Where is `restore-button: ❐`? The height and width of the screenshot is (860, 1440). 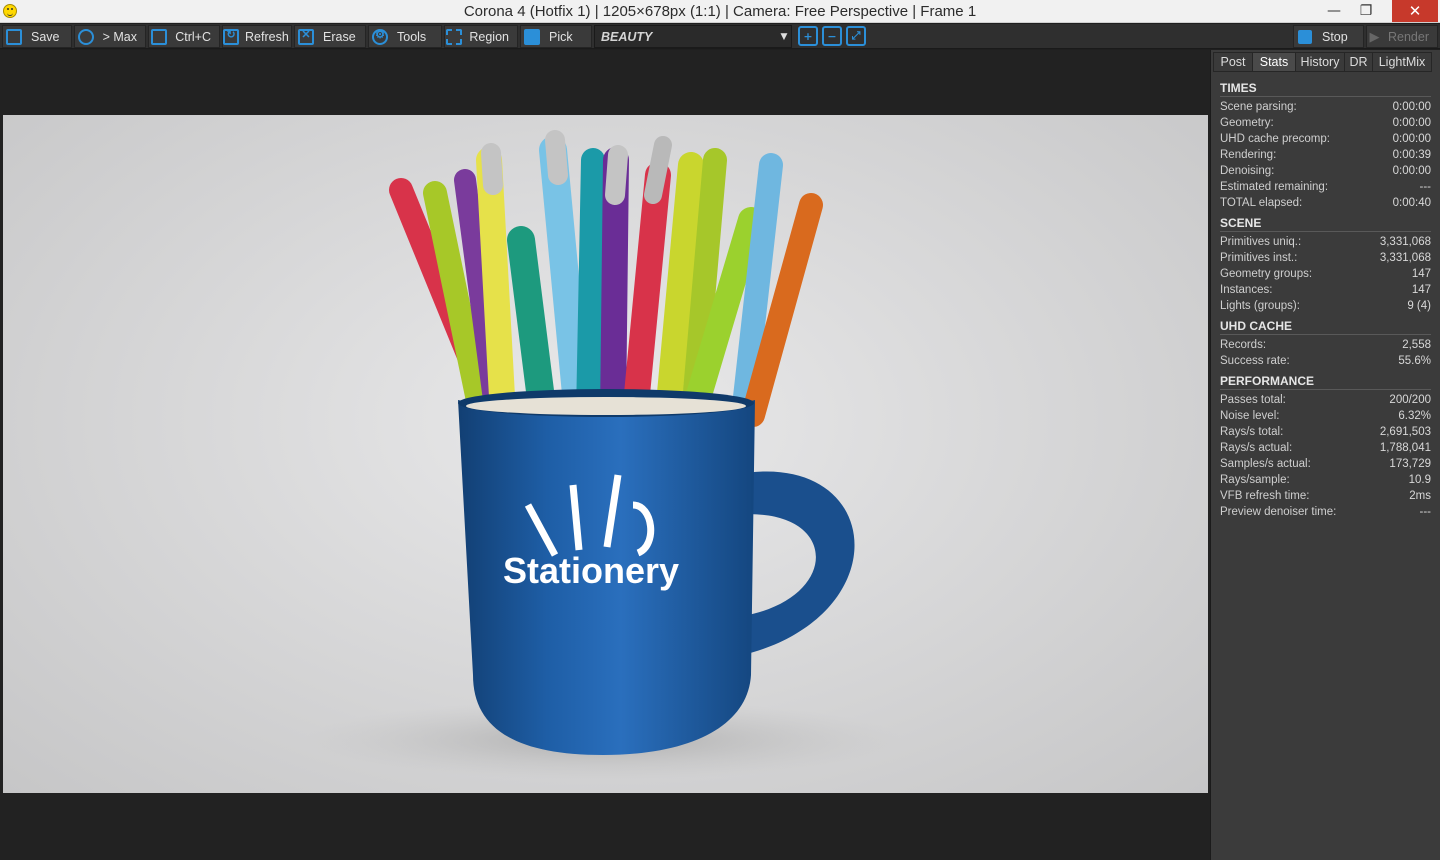 restore-button: ❐ is located at coordinates (1366, 11).